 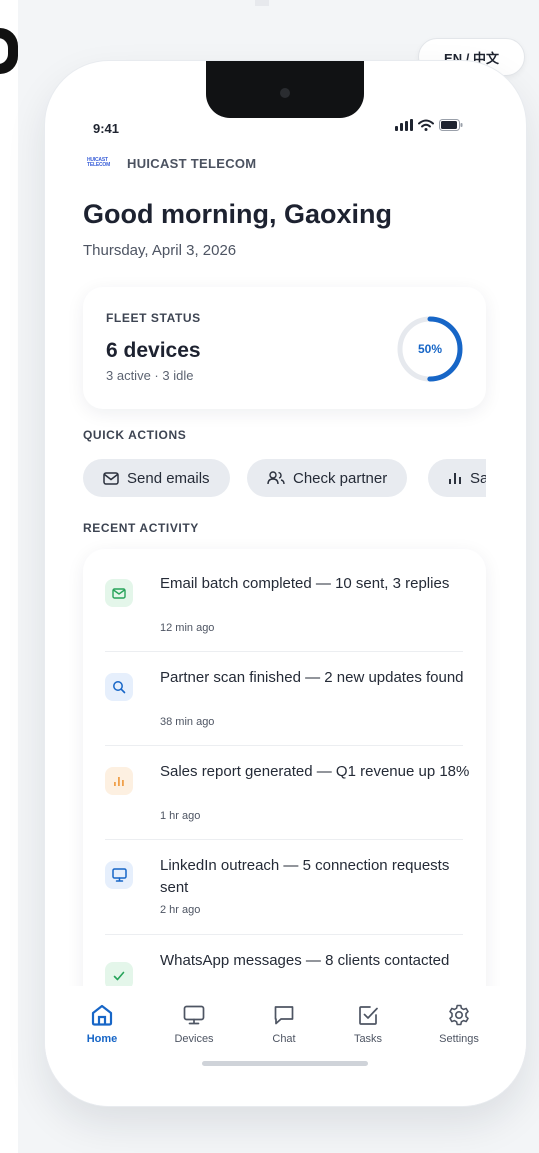 I want to click on tab-settings-label: Settings, so click(x=459, y=1039).